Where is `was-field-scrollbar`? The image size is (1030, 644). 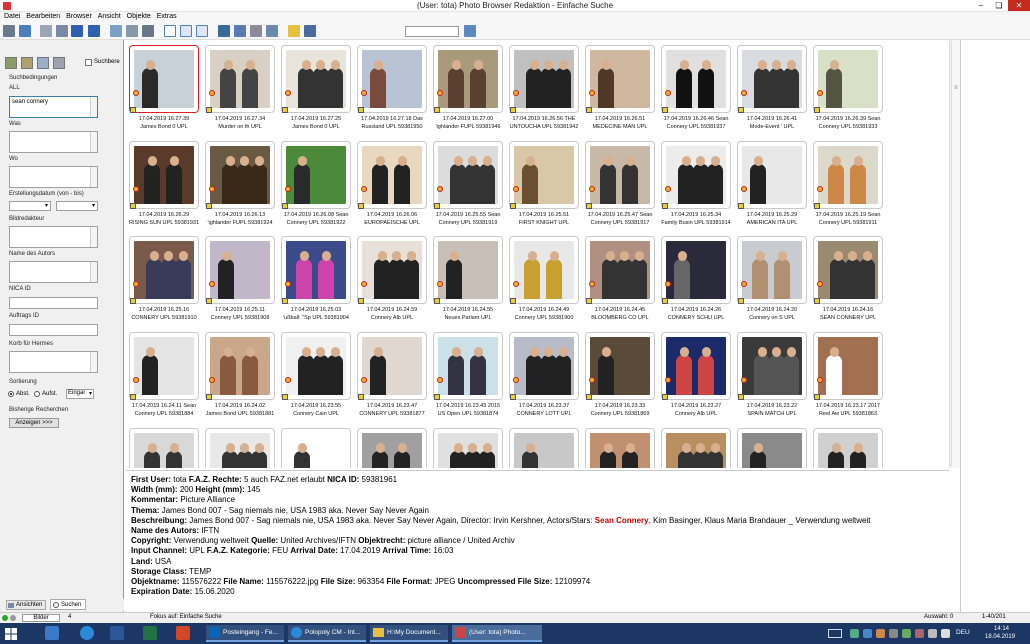
was-field-scrollbar is located at coordinates (93, 142).